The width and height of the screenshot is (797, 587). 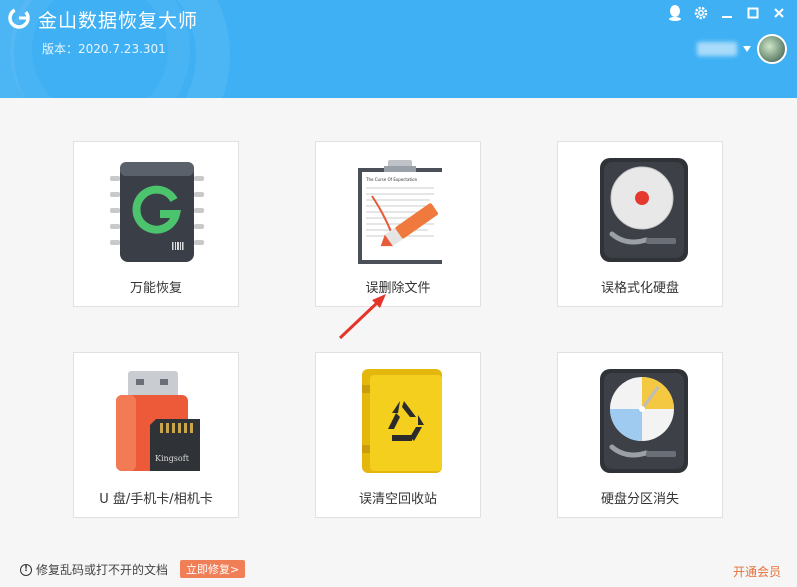 I want to click on usb-sdcard-icon: Kingsoft, so click(x=158, y=421).